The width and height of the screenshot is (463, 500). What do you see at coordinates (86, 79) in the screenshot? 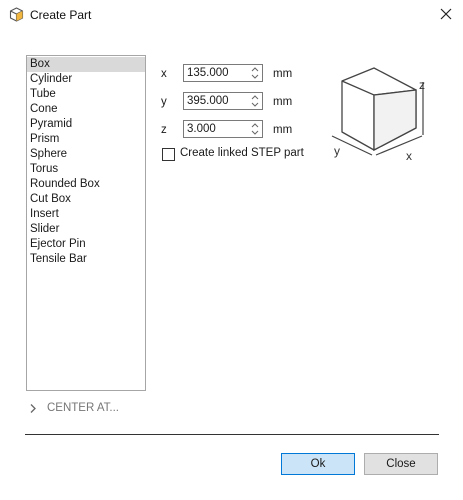
I see `list-item: Cylinder` at bounding box center [86, 79].